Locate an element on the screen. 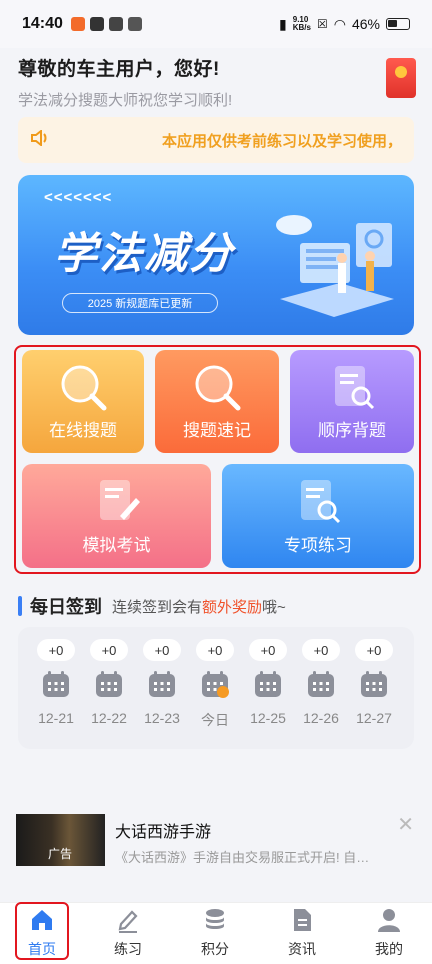  wifi-icon: ◠ is located at coordinates (339, 23).